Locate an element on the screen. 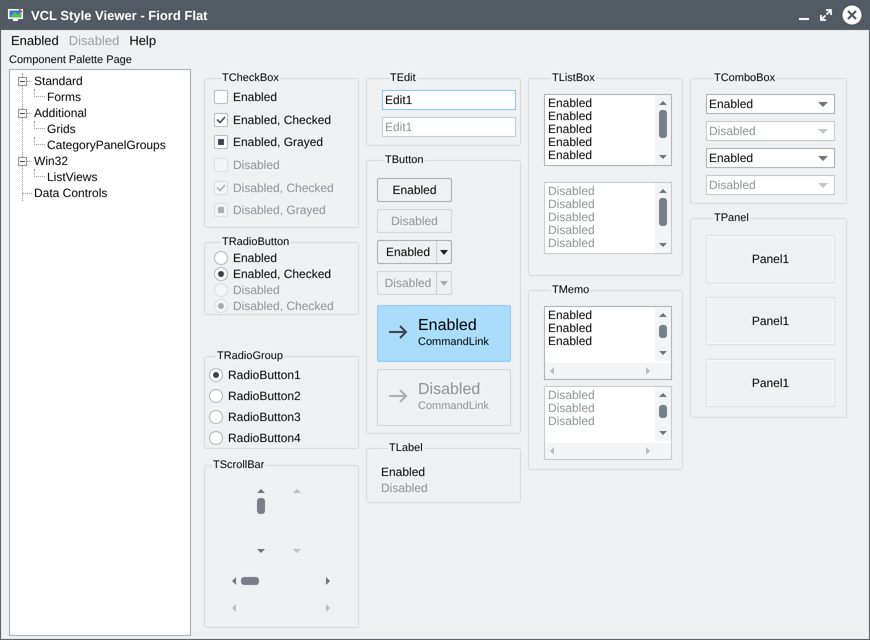 The height and width of the screenshot is (640, 870). tree-item: Additional is located at coordinates (60, 113).